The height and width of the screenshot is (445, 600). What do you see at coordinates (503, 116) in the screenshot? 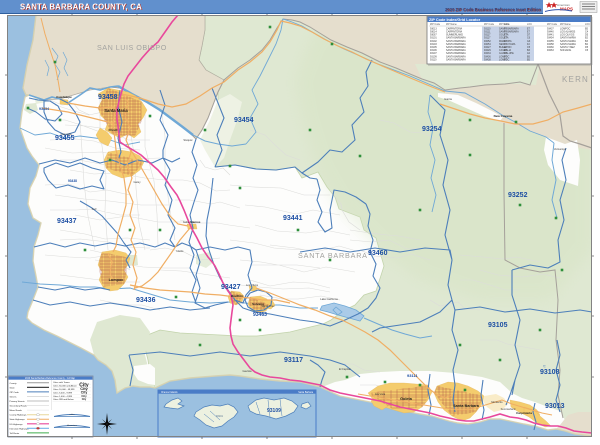
I see `svg-text: New Cuyama` at bounding box center [503, 116].